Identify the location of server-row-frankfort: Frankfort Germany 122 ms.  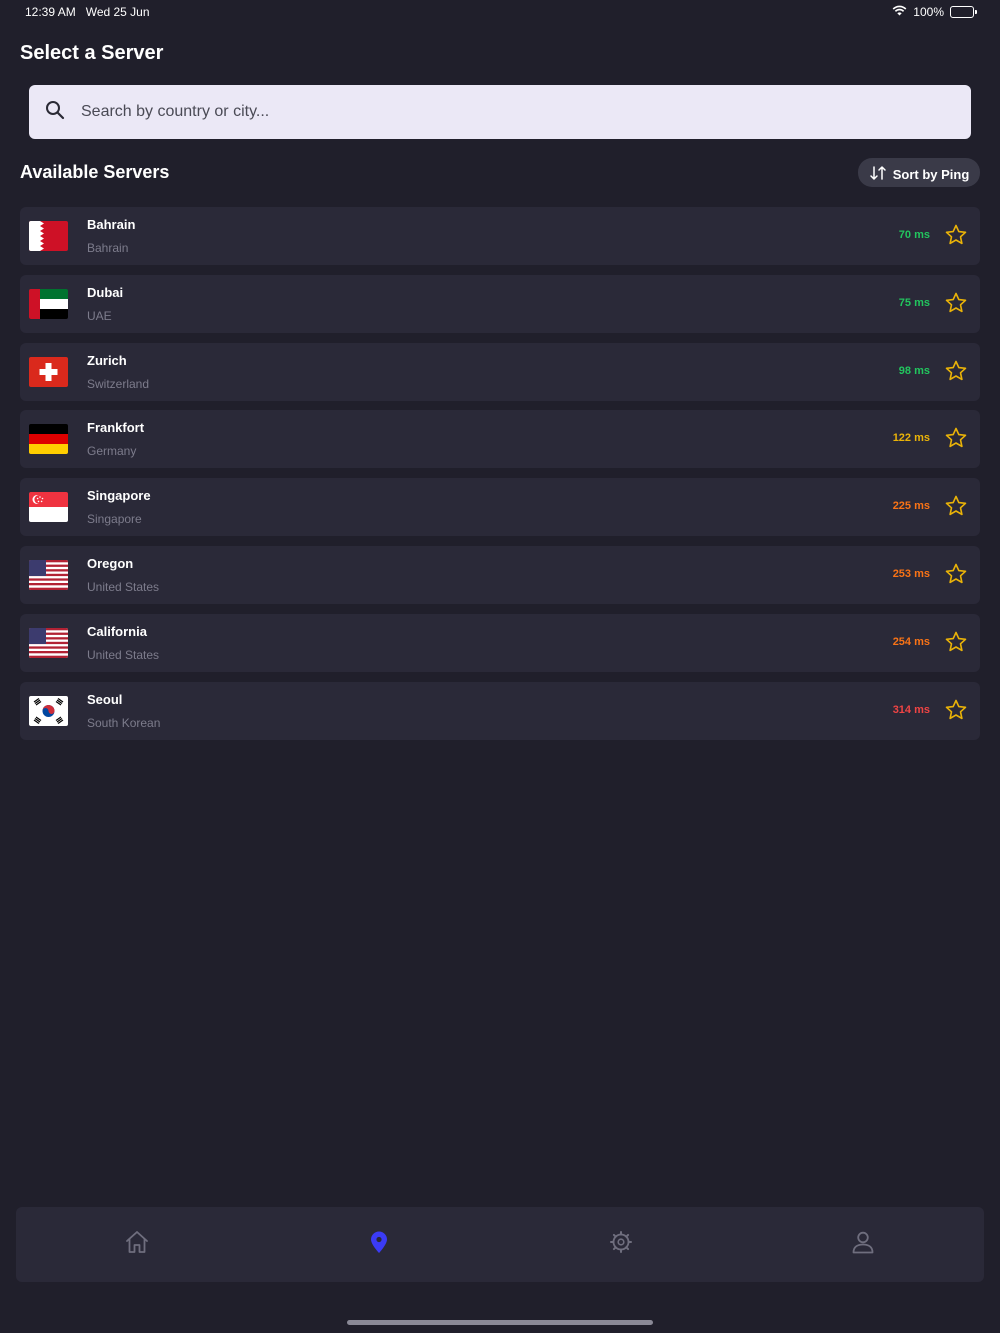
(500, 439).